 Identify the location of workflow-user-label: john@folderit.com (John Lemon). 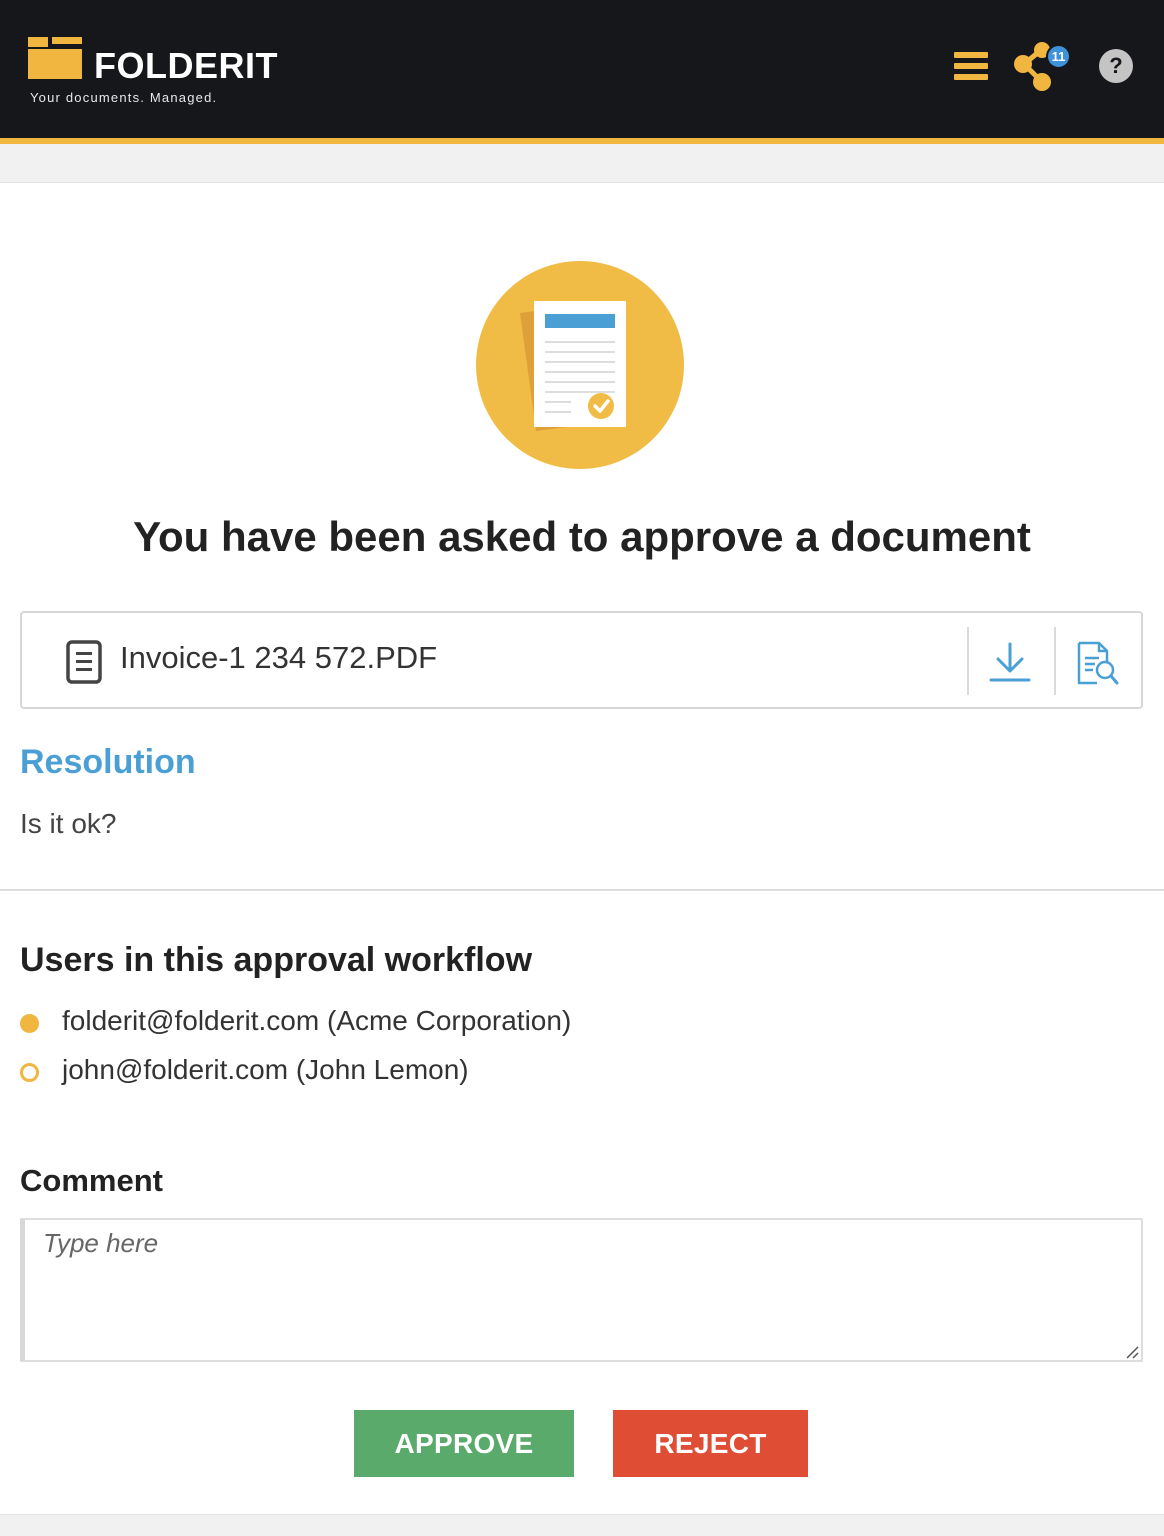
(265, 1069).